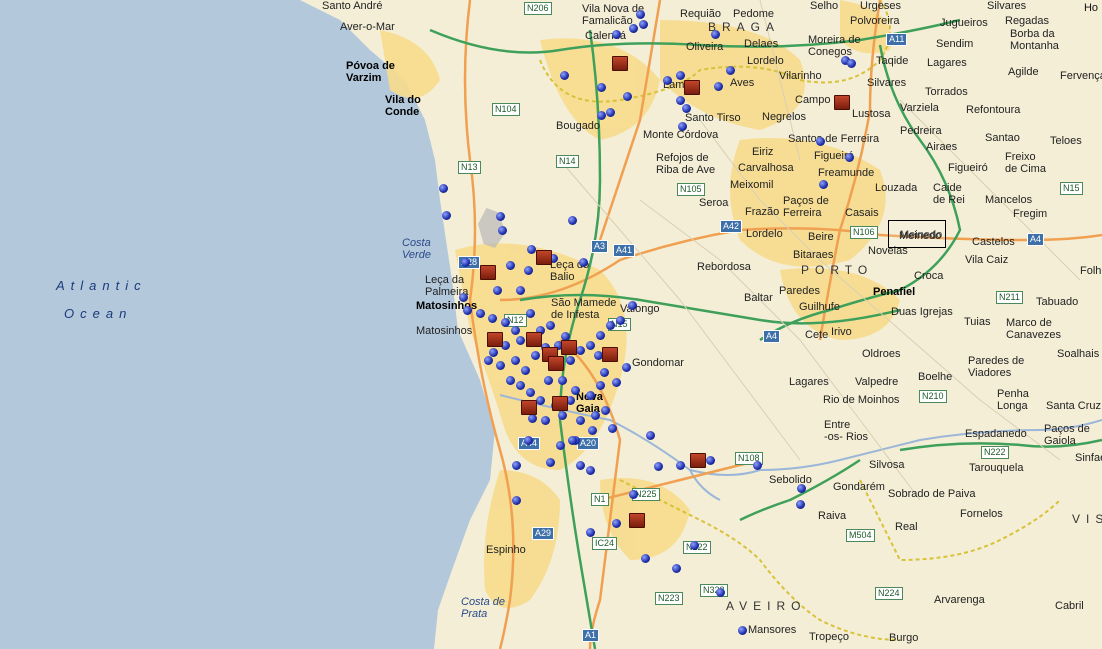 This screenshot has height=649, width=1102. What do you see at coordinates (917, 234) in the screenshot?
I see `selection-box: Meinedo` at bounding box center [917, 234].